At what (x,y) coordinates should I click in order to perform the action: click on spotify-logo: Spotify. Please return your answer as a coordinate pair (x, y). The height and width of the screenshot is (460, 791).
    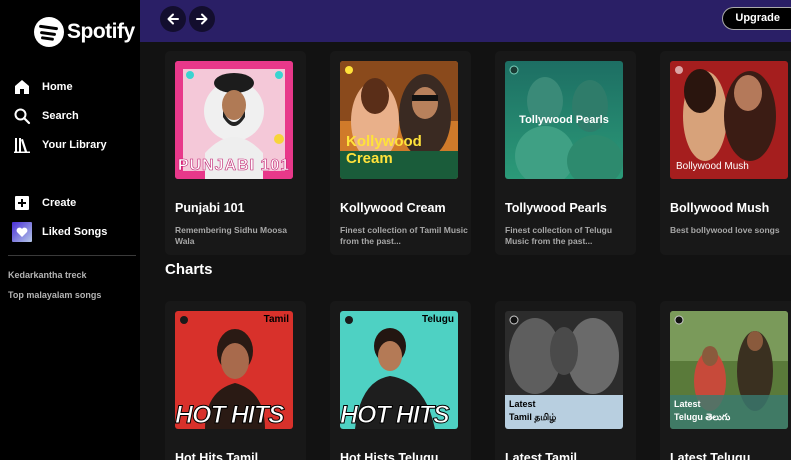
    Looking at the image, I should click on (84, 32).